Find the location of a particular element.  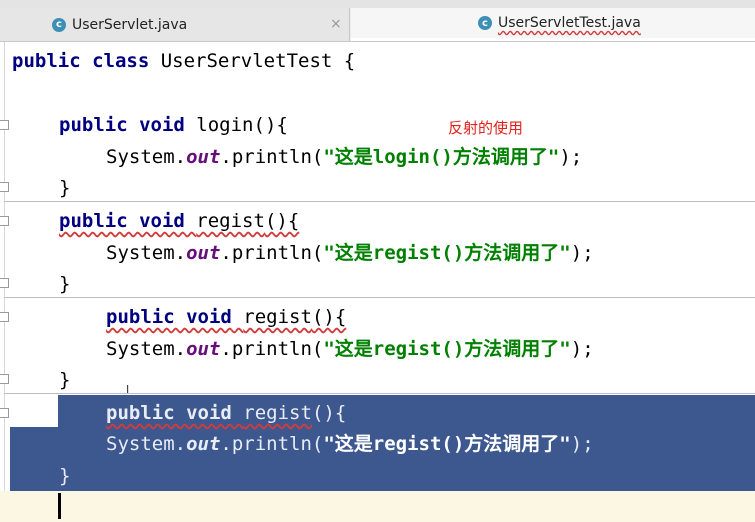

tab-label: UserServlet.java is located at coordinates (130, 24).